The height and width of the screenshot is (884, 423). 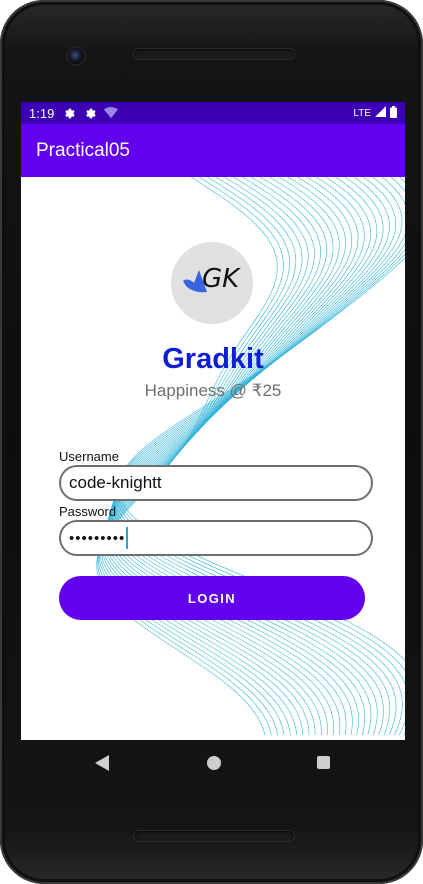 I want to click on brand-tagline: Happiness @ ₹25, so click(x=213, y=390).